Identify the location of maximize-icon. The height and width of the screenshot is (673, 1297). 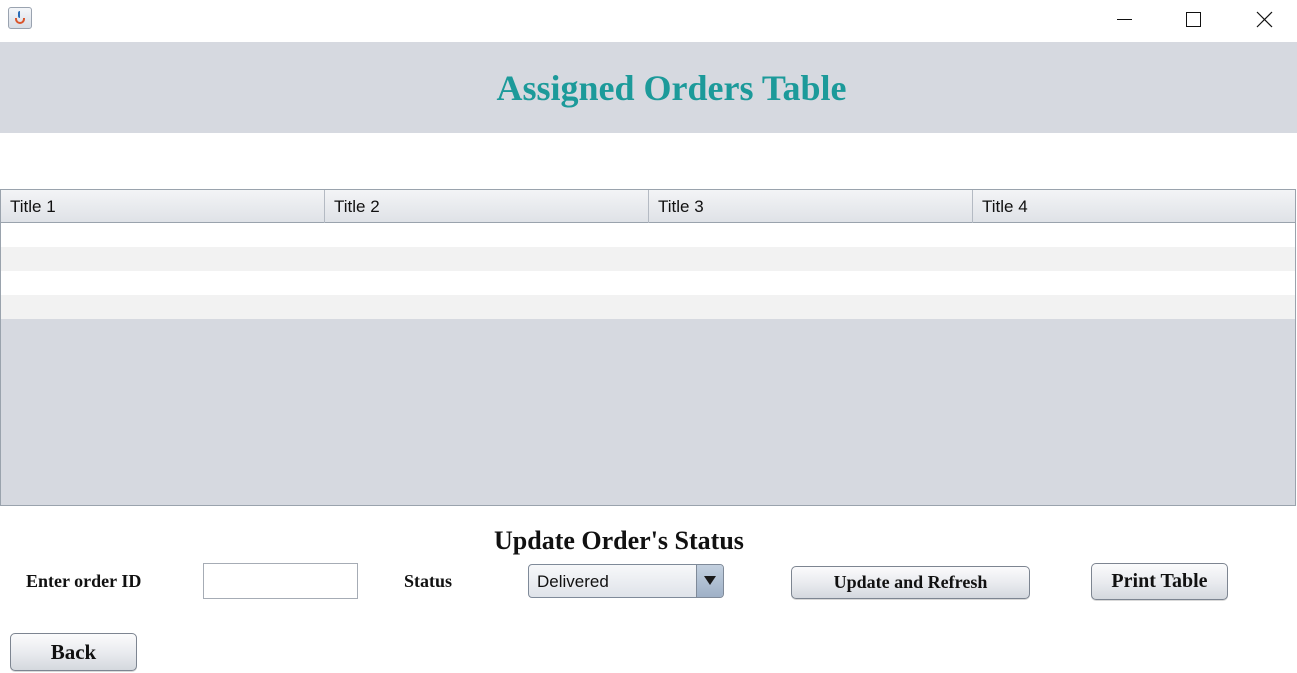
(1193, 19).